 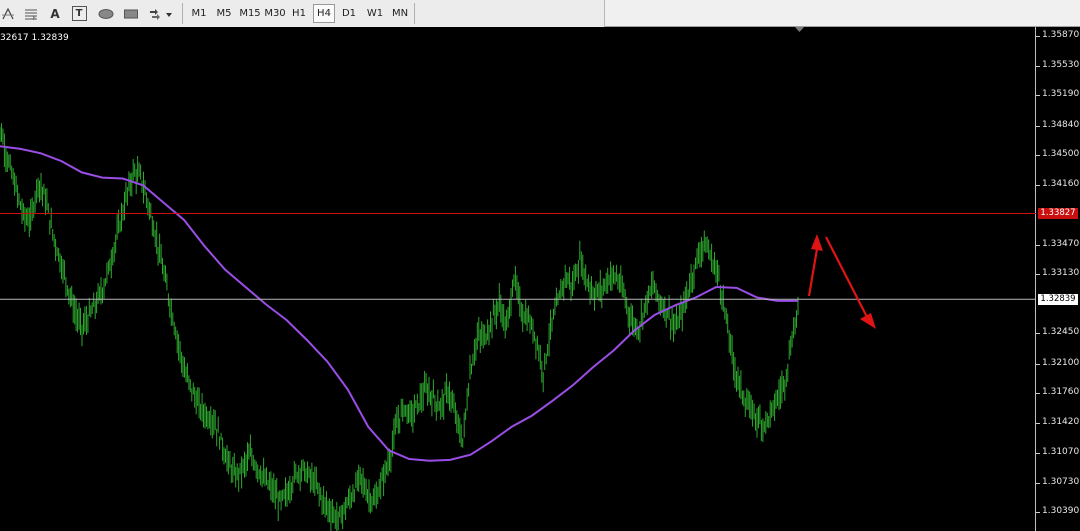 What do you see at coordinates (131, 13) in the screenshot?
I see `rectangle-icon` at bounding box center [131, 13].